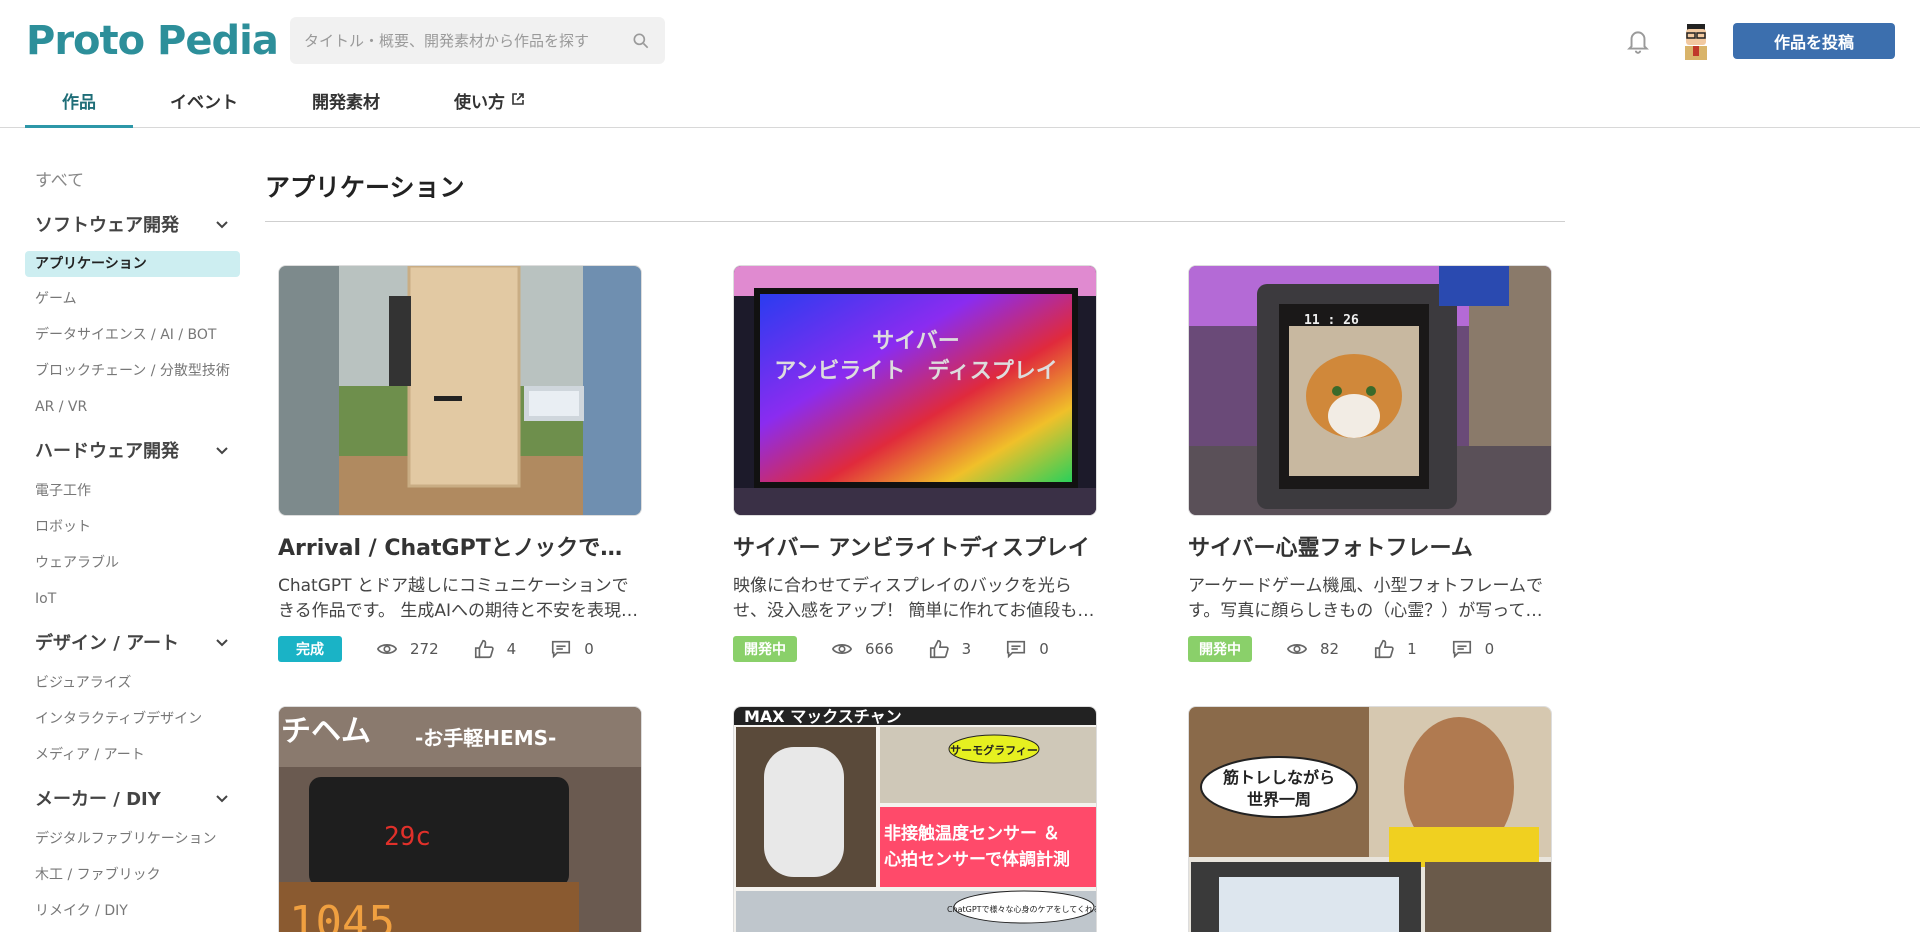 This screenshot has height=932, width=1920. What do you see at coordinates (407, 649) in the screenshot?
I see `views-stat: 272` at bounding box center [407, 649].